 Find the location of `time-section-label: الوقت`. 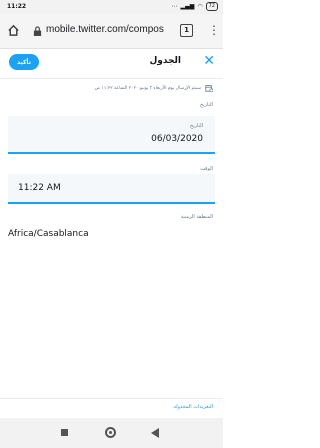

time-section-label: الوقت is located at coordinates (206, 169).